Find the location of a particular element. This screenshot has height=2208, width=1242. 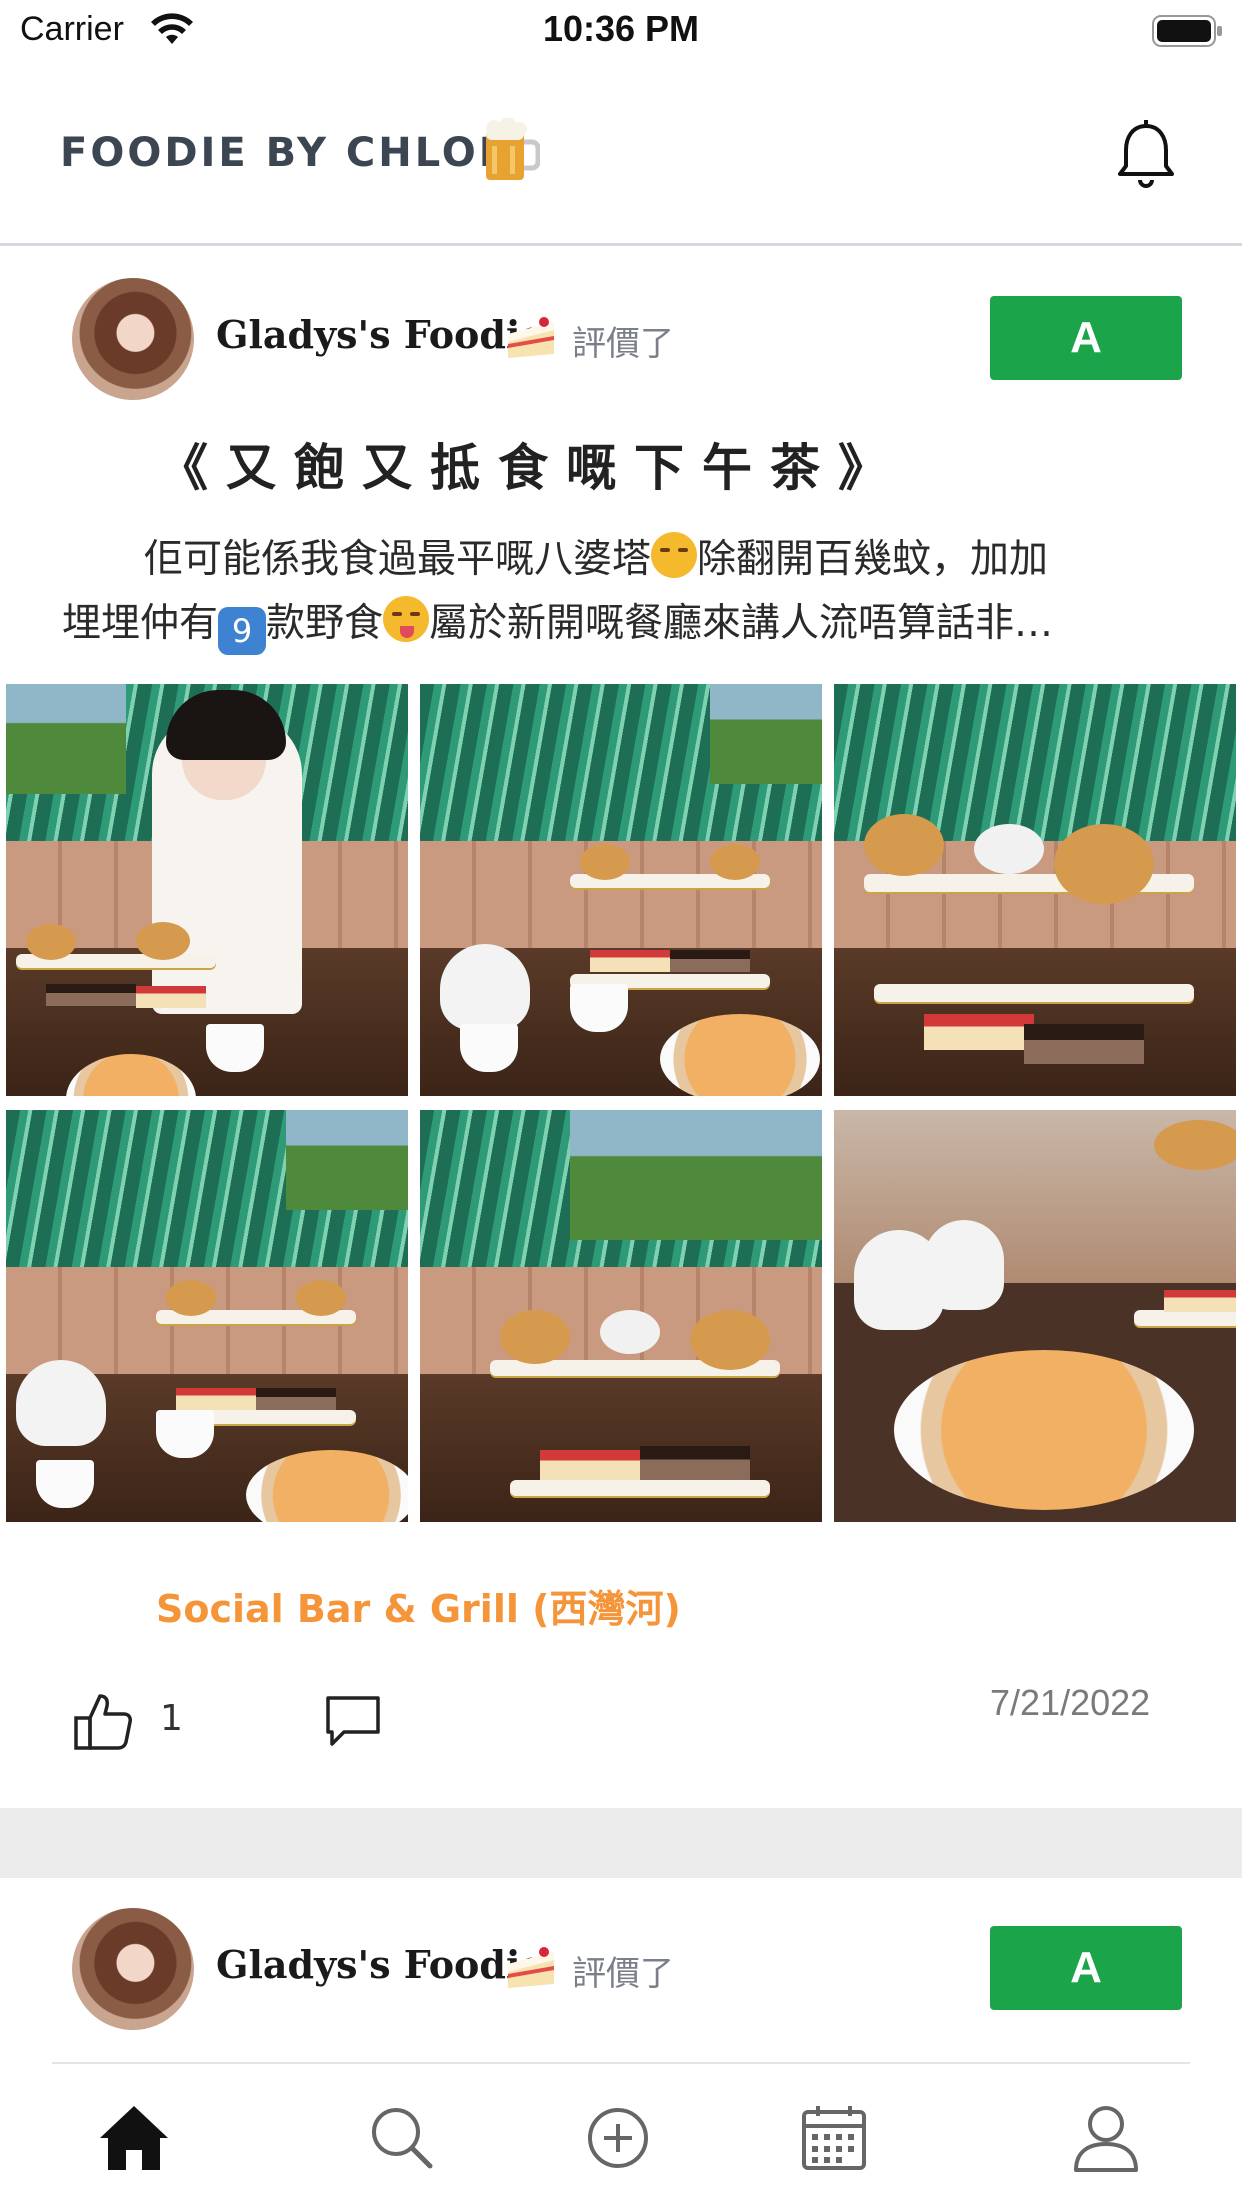

smirk-face-icon is located at coordinates (674, 555).